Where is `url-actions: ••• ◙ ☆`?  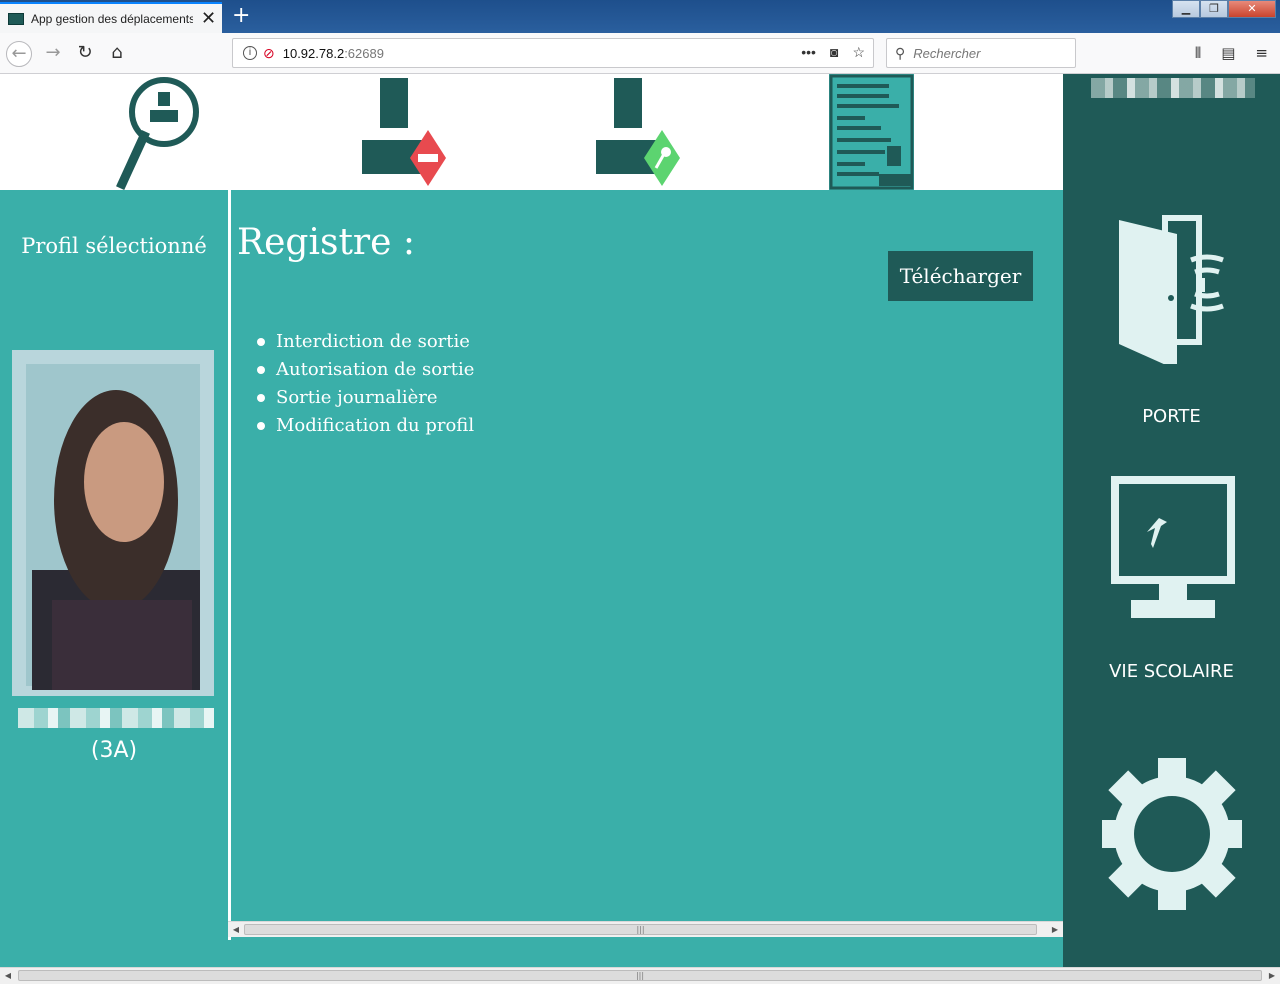 url-actions: ••• ◙ ☆ is located at coordinates (833, 52).